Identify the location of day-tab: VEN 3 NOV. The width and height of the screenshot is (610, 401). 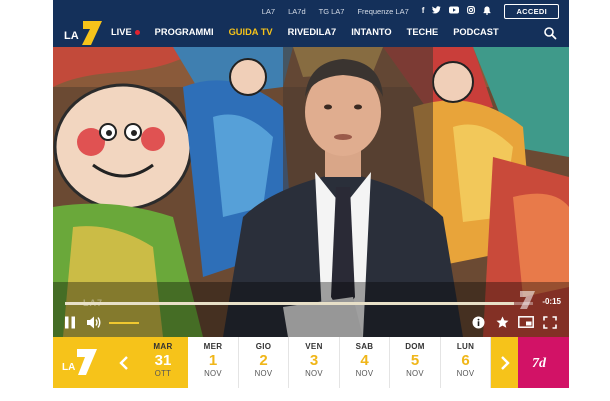
(314, 362).